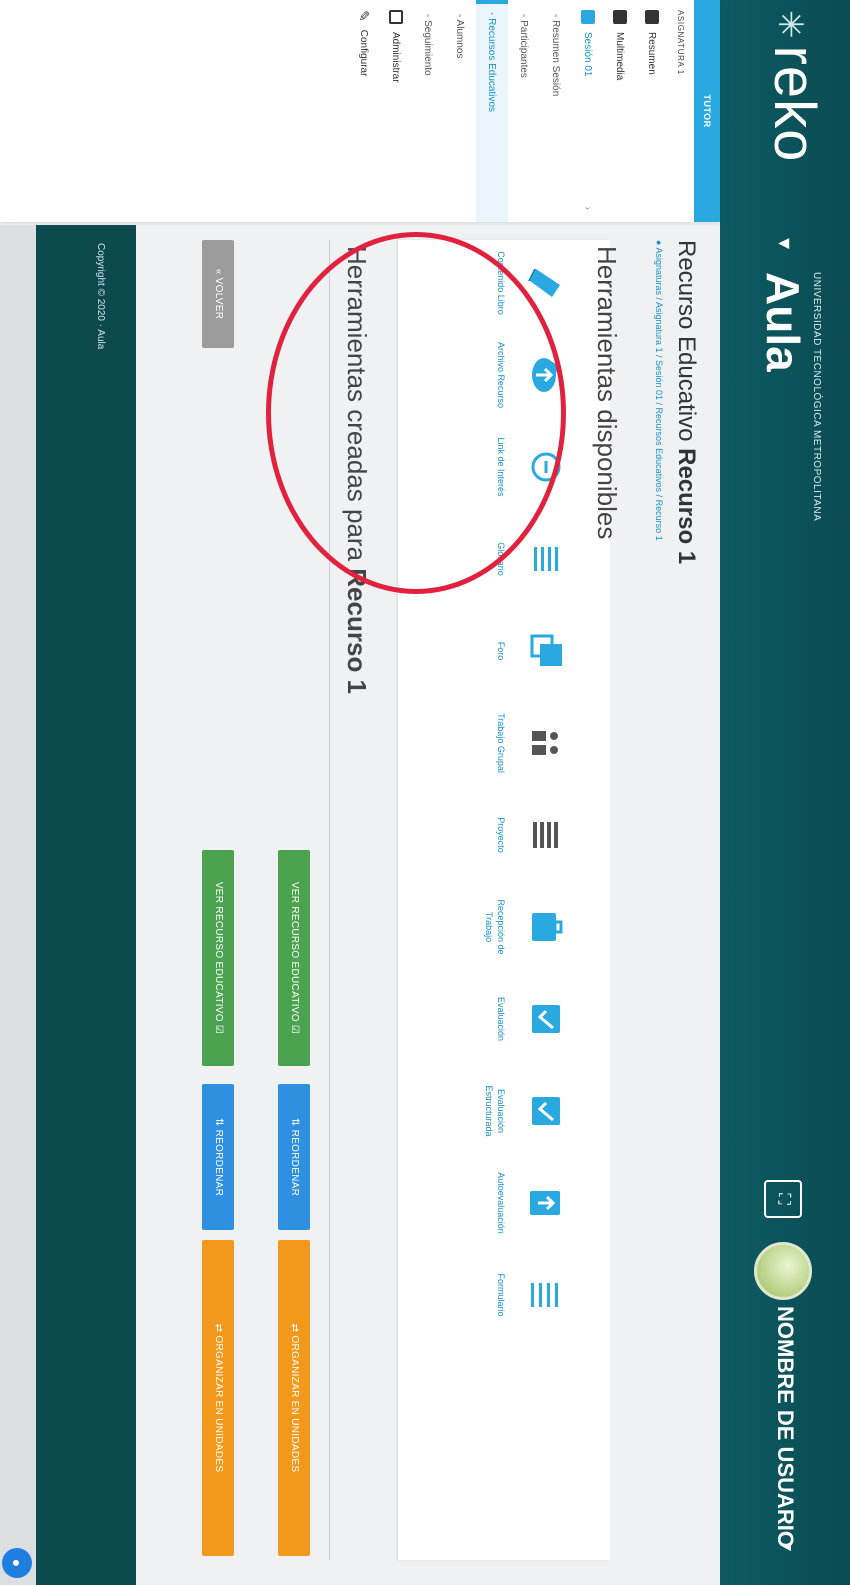 The height and width of the screenshot is (1585, 850). What do you see at coordinates (785, 243) in the screenshot?
I see `chevron-down-icon: ▾` at bounding box center [785, 243].